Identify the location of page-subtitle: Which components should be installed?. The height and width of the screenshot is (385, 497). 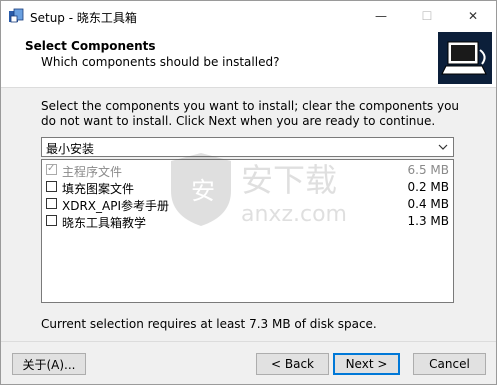
(160, 62).